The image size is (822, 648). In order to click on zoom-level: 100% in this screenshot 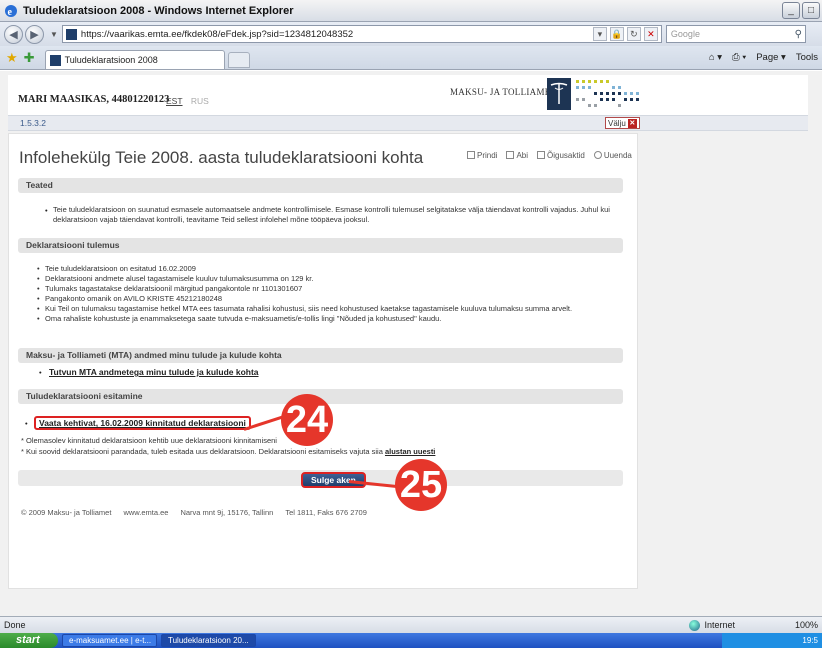, I will do `click(806, 625)`.